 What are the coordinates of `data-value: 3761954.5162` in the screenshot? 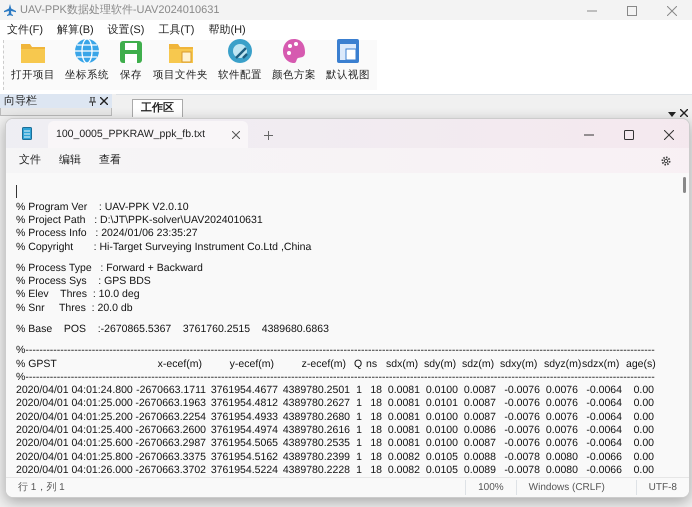 It's located at (244, 457).